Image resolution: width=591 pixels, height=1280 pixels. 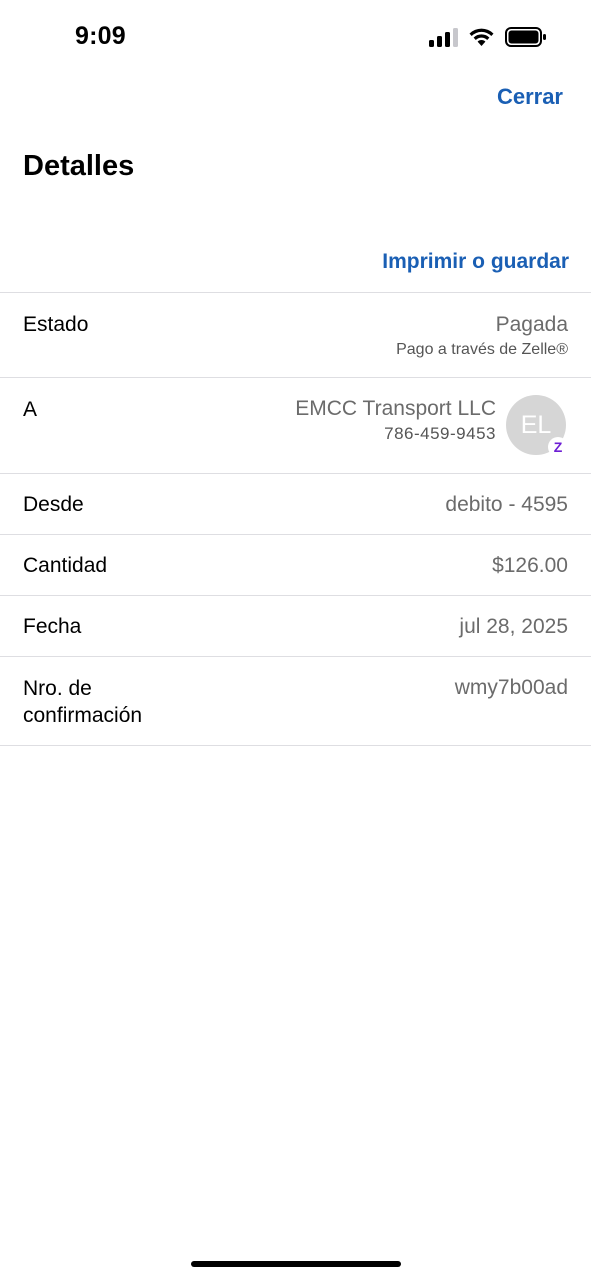 What do you see at coordinates (475, 262) in the screenshot?
I see `print-or-save-link: Imprimir o guardar` at bounding box center [475, 262].